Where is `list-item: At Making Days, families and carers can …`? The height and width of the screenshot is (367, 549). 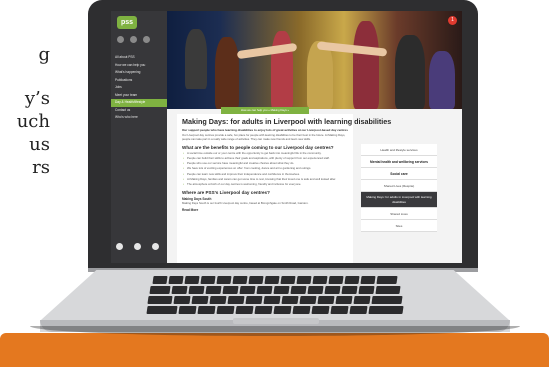
list-item: At Making Days, families and carers can … is located at coordinates (265, 179).